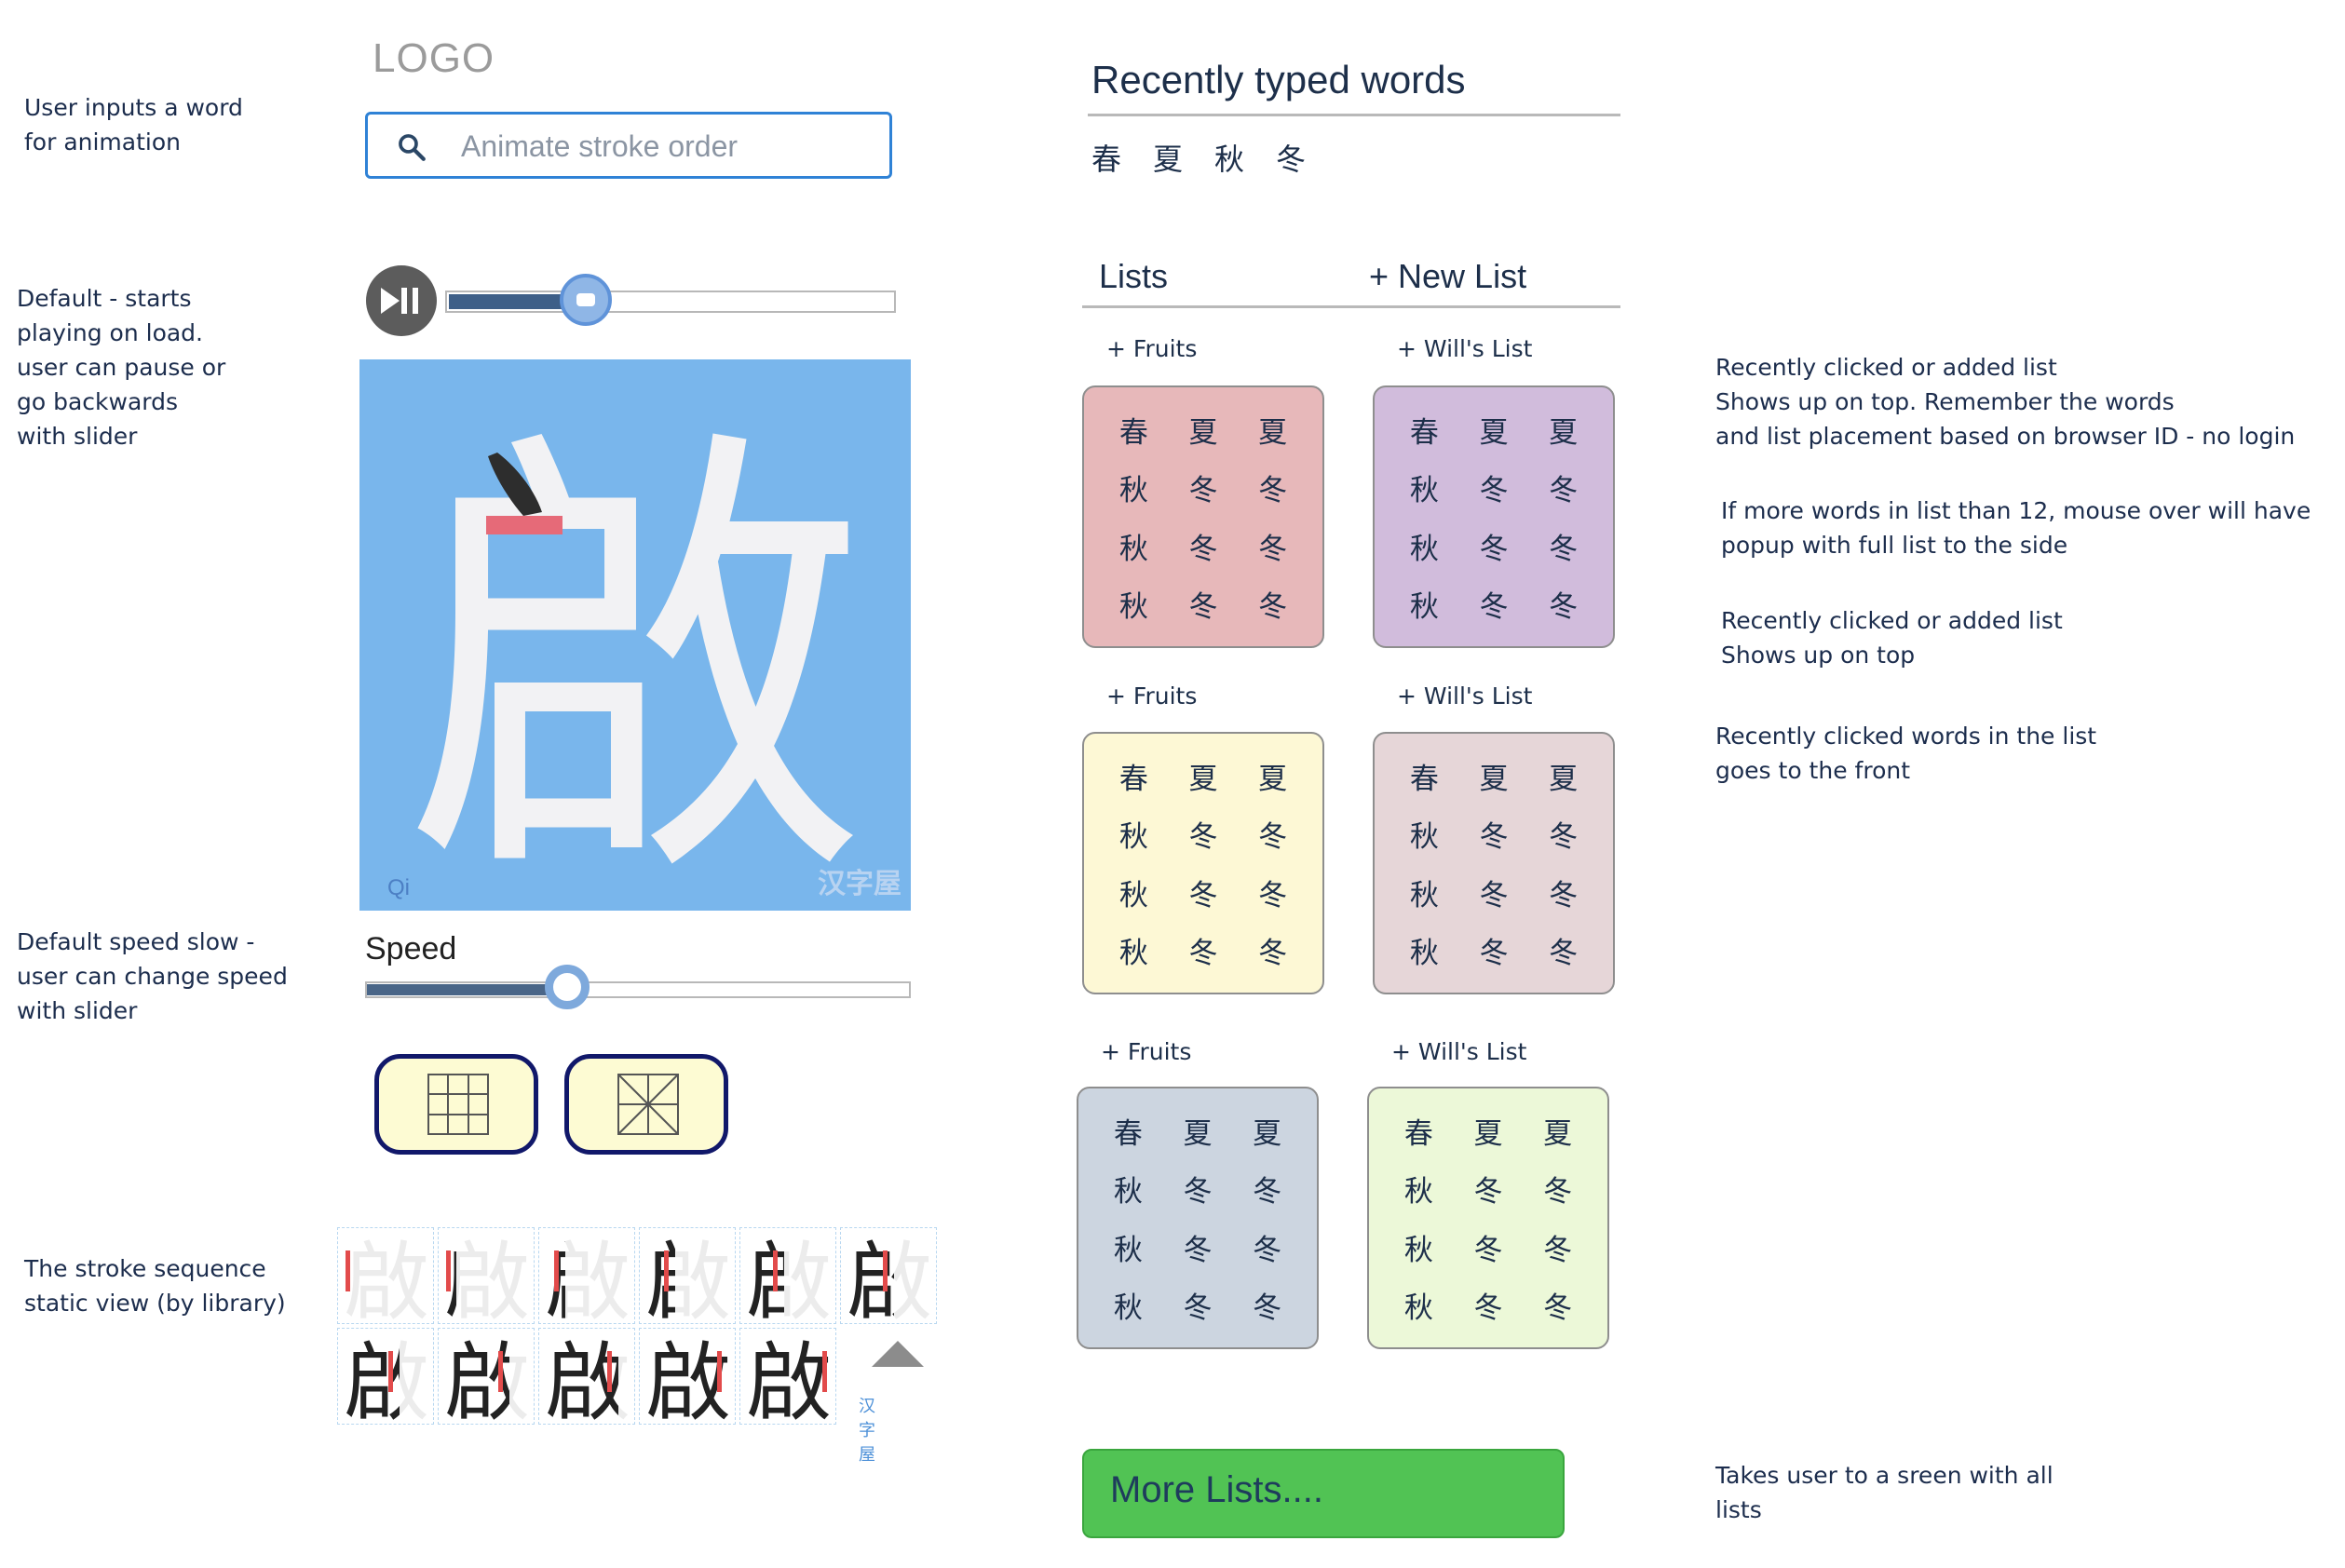 The width and height of the screenshot is (2345, 1568). I want to click on playback-slider-knob, so click(585, 300).